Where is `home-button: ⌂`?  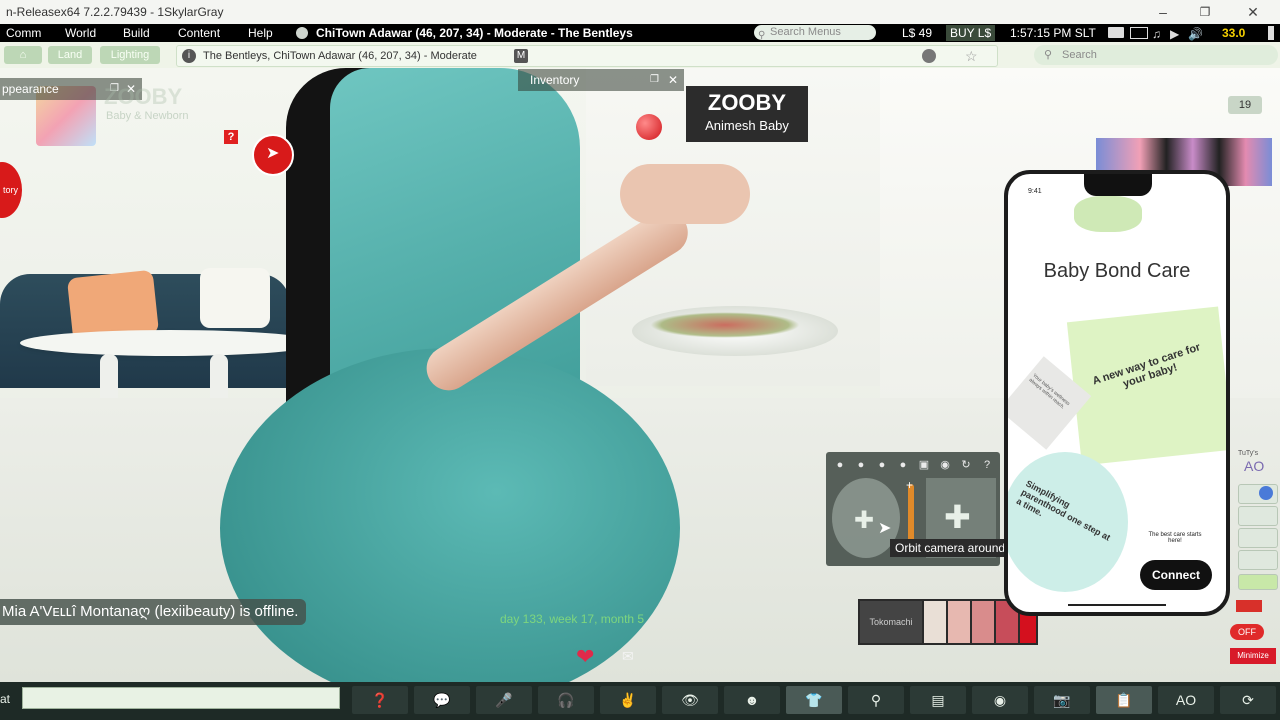
home-button: ⌂ is located at coordinates (23, 55).